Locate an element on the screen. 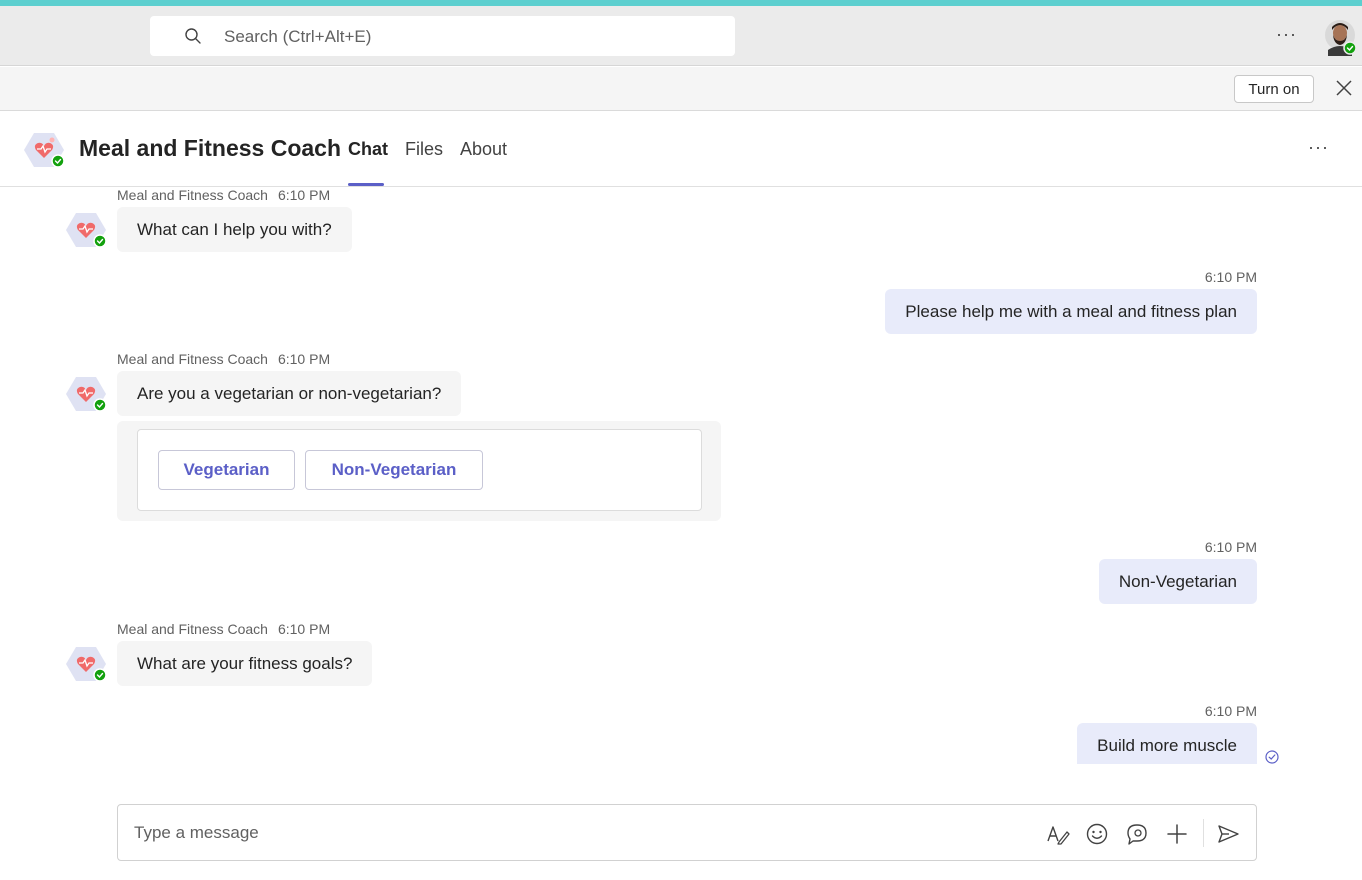  composer-divider is located at coordinates (1203, 833).